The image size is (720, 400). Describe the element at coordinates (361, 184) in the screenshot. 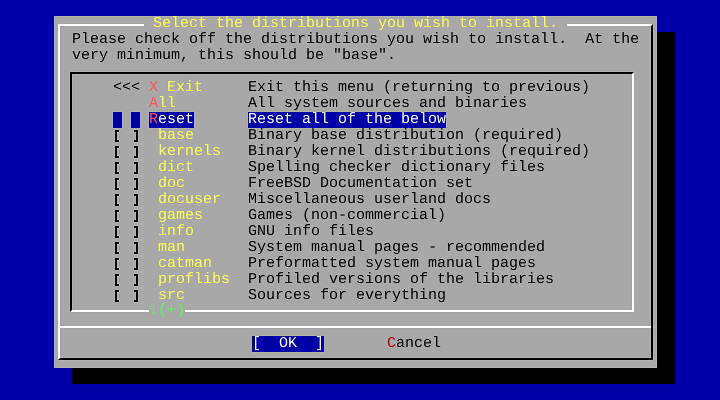

I see `menu-item-description: FreeBSD Documentation set` at that location.